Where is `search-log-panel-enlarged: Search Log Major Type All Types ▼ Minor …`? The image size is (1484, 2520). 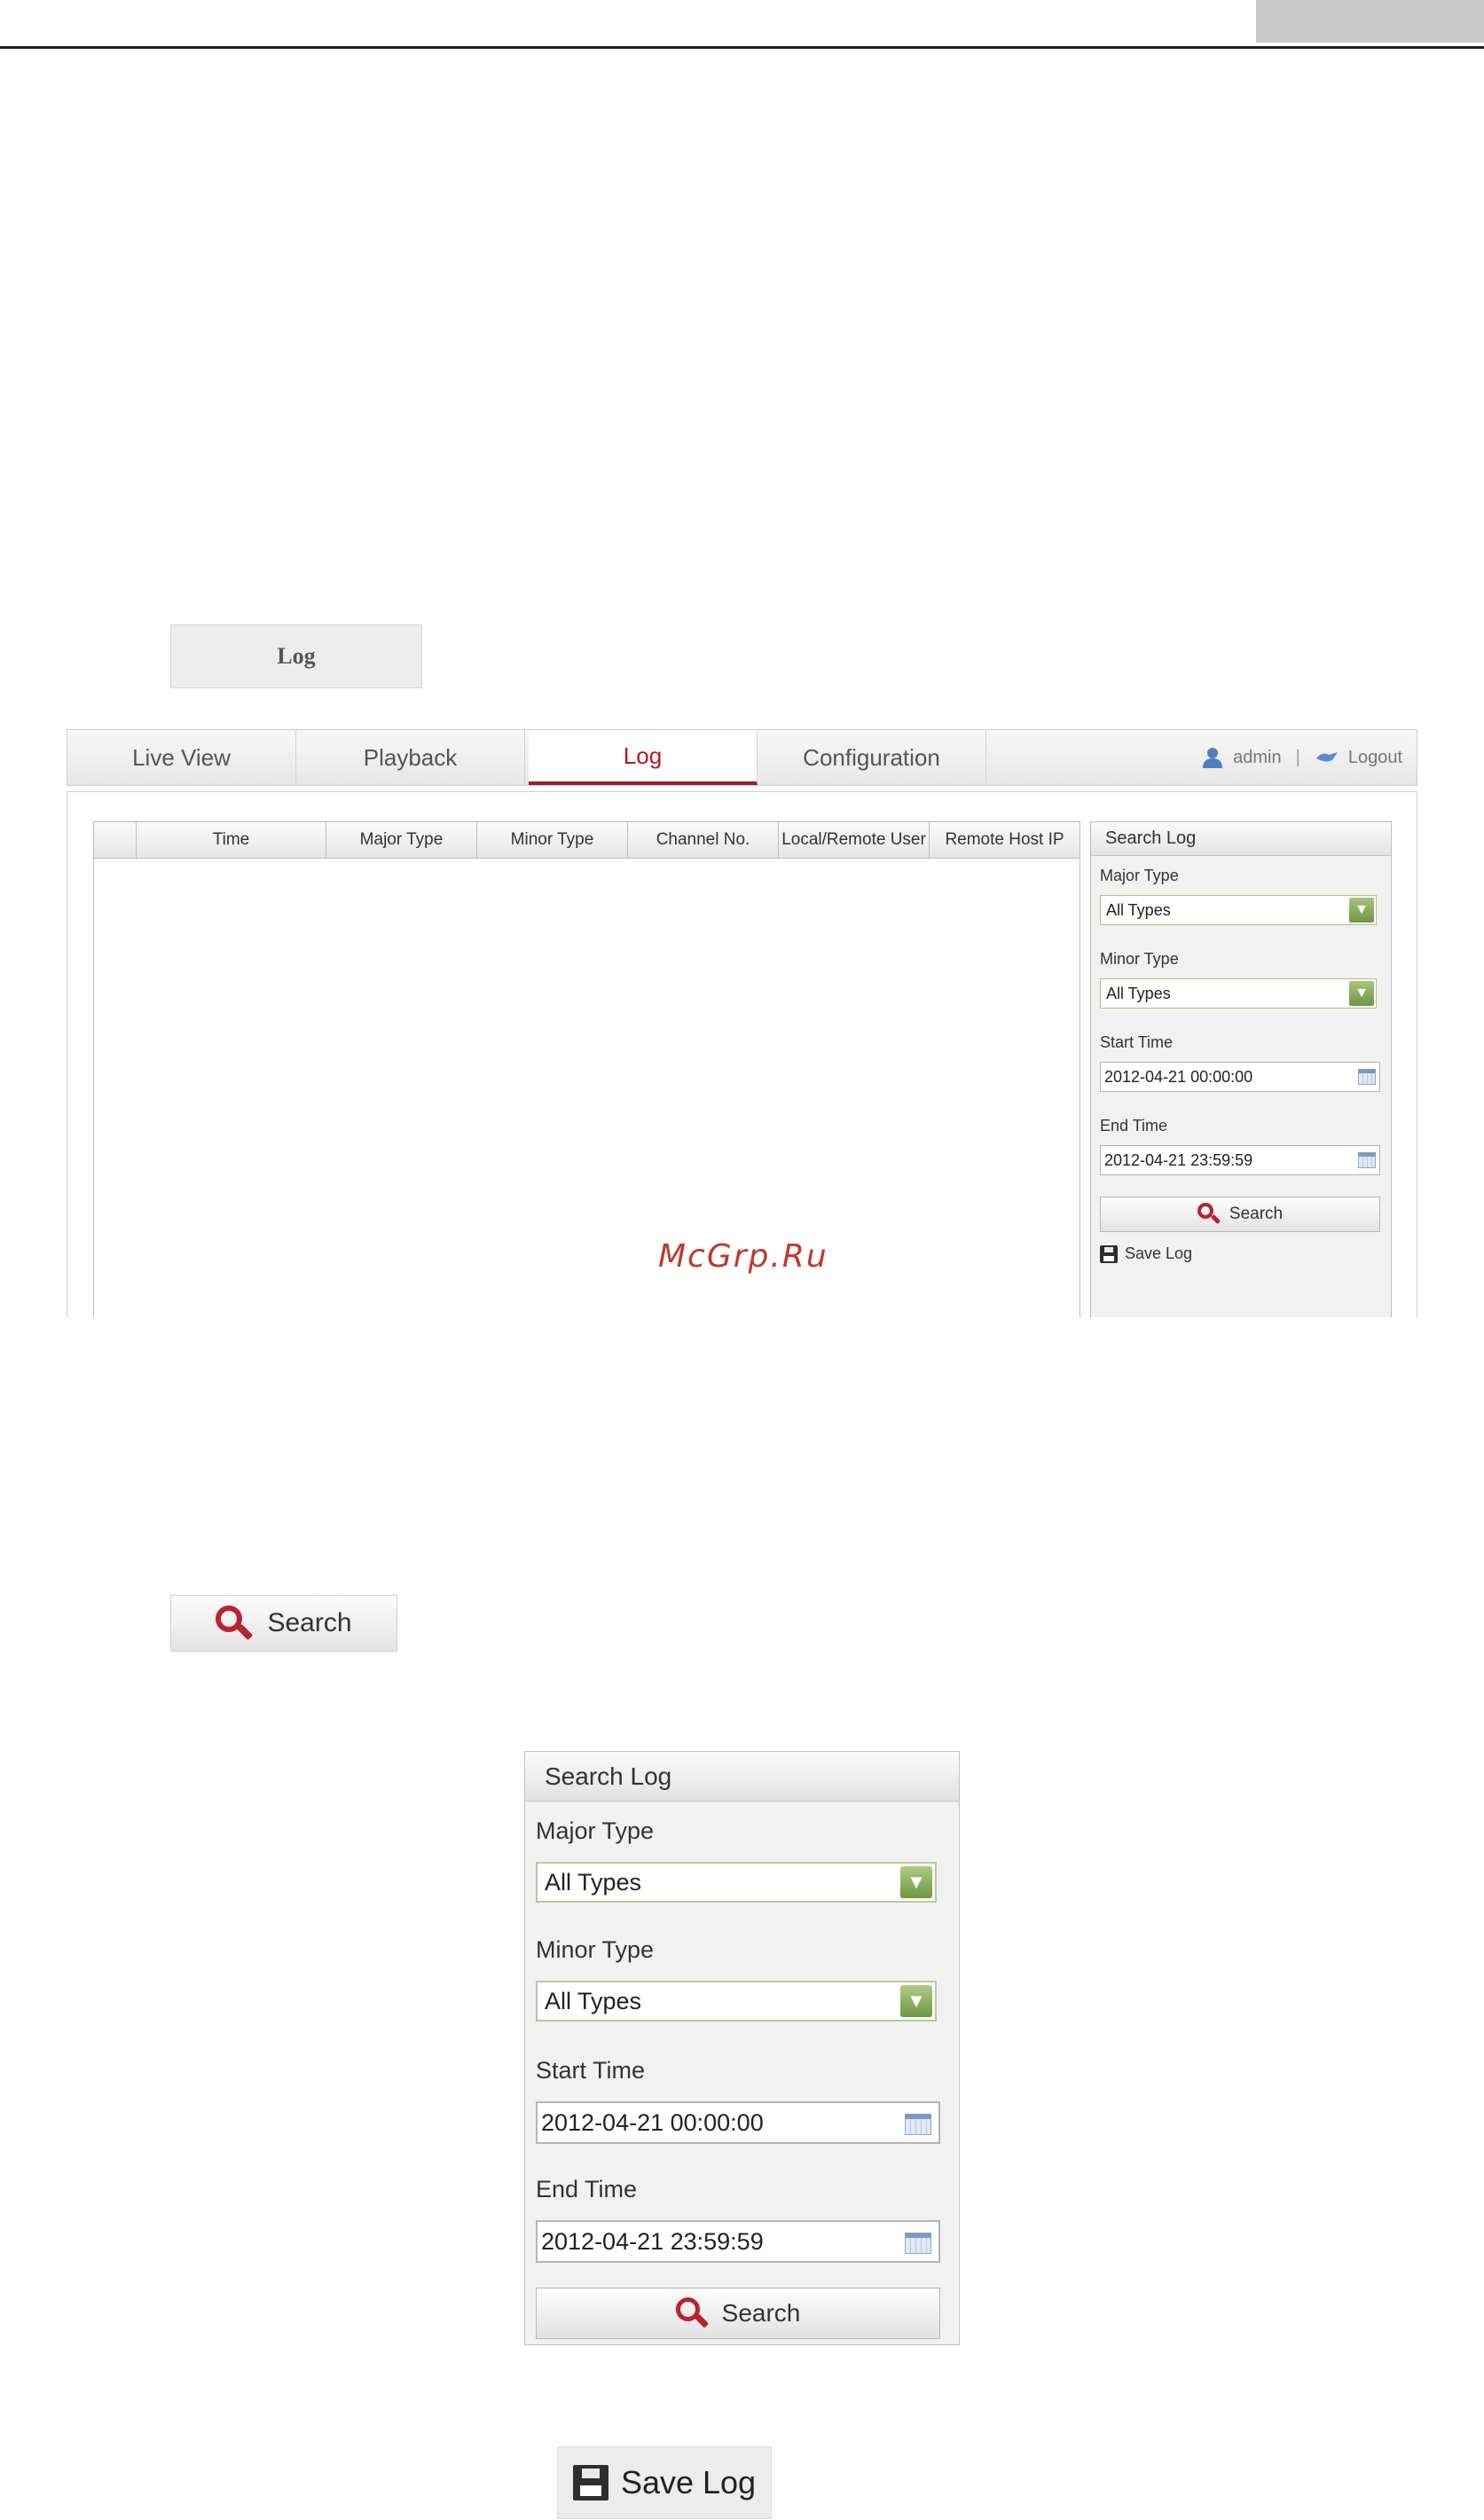
search-log-panel-enlarged: Search Log Major Type All Types ▼ Minor … is located at coordinates (742, 2048).